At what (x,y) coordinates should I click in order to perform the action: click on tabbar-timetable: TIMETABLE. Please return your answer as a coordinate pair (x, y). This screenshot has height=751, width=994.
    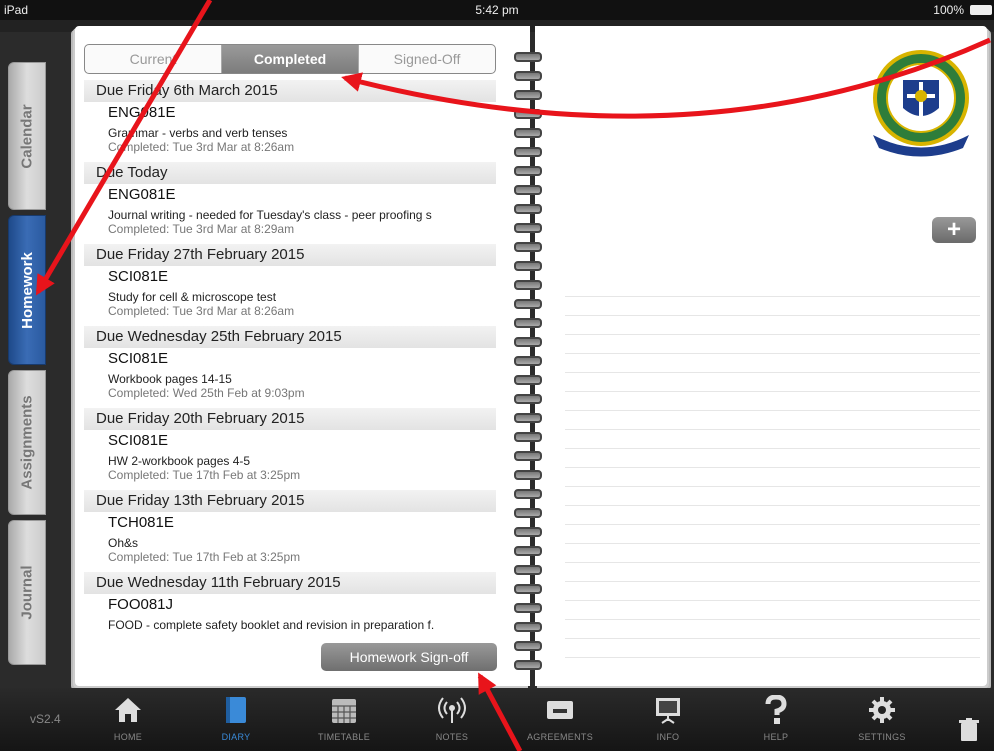
    Looking at the image, I should click on (344, 718).